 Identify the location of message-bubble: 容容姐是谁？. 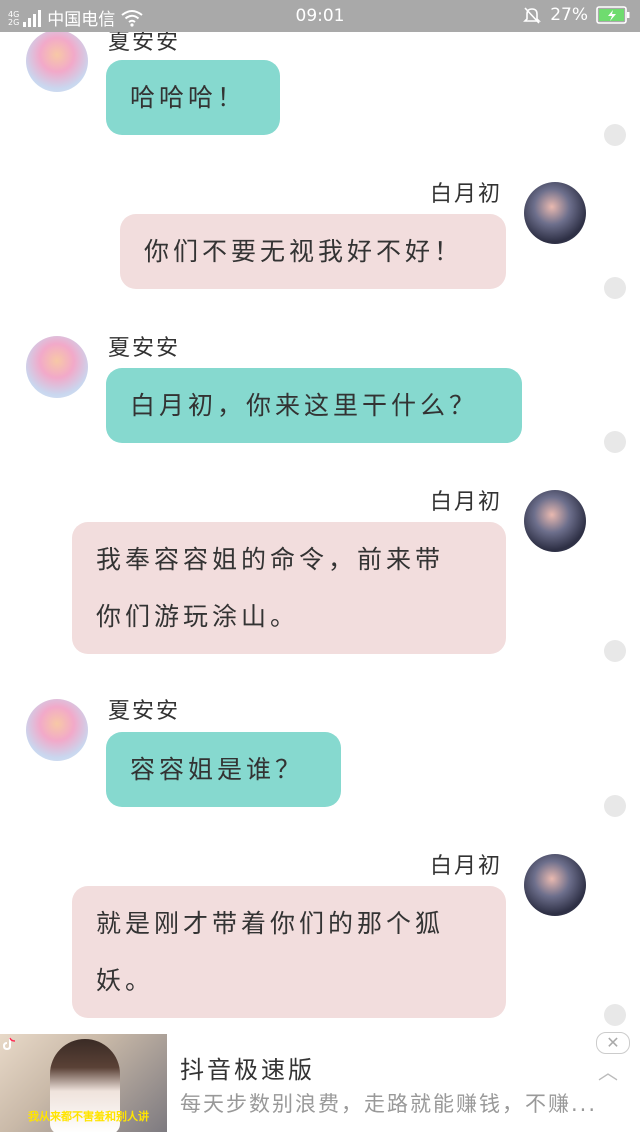
(223, 769).